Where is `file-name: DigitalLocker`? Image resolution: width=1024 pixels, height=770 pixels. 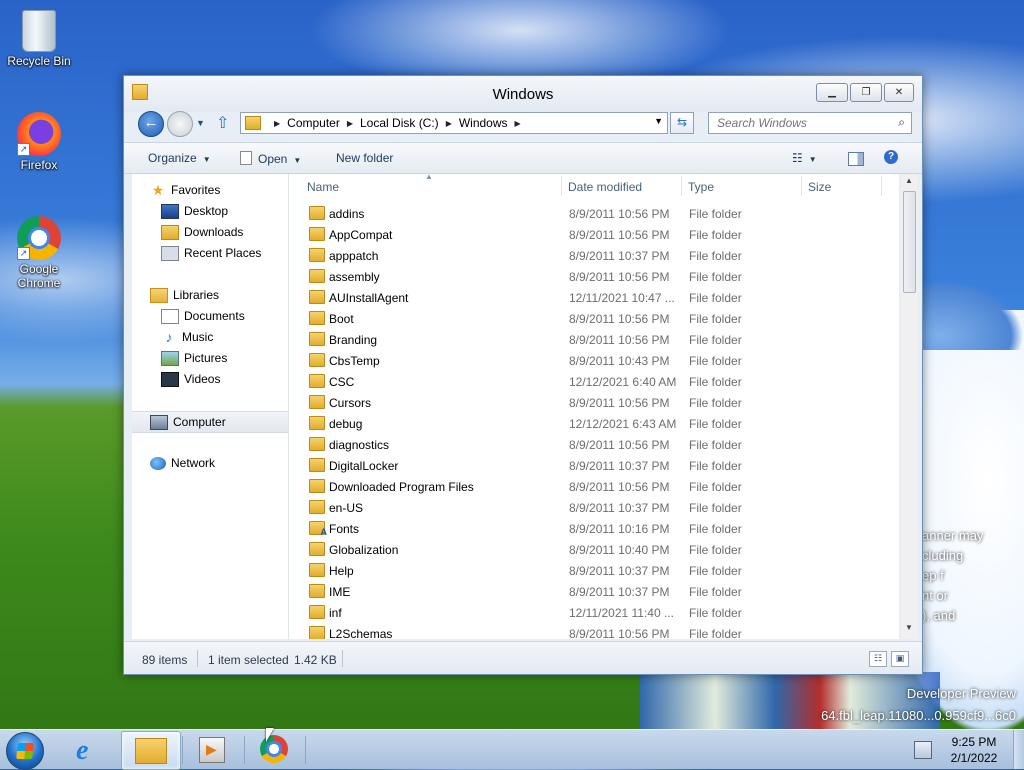 file-name: DigitalLocker is located at coordinates (364, 466).